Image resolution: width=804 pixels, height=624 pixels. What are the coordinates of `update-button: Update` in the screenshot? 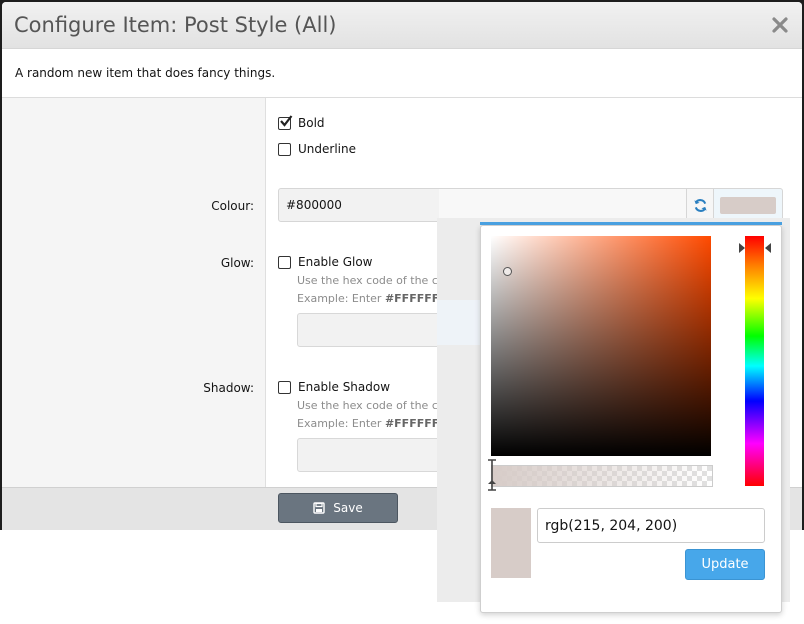 It's located at (725, 564).